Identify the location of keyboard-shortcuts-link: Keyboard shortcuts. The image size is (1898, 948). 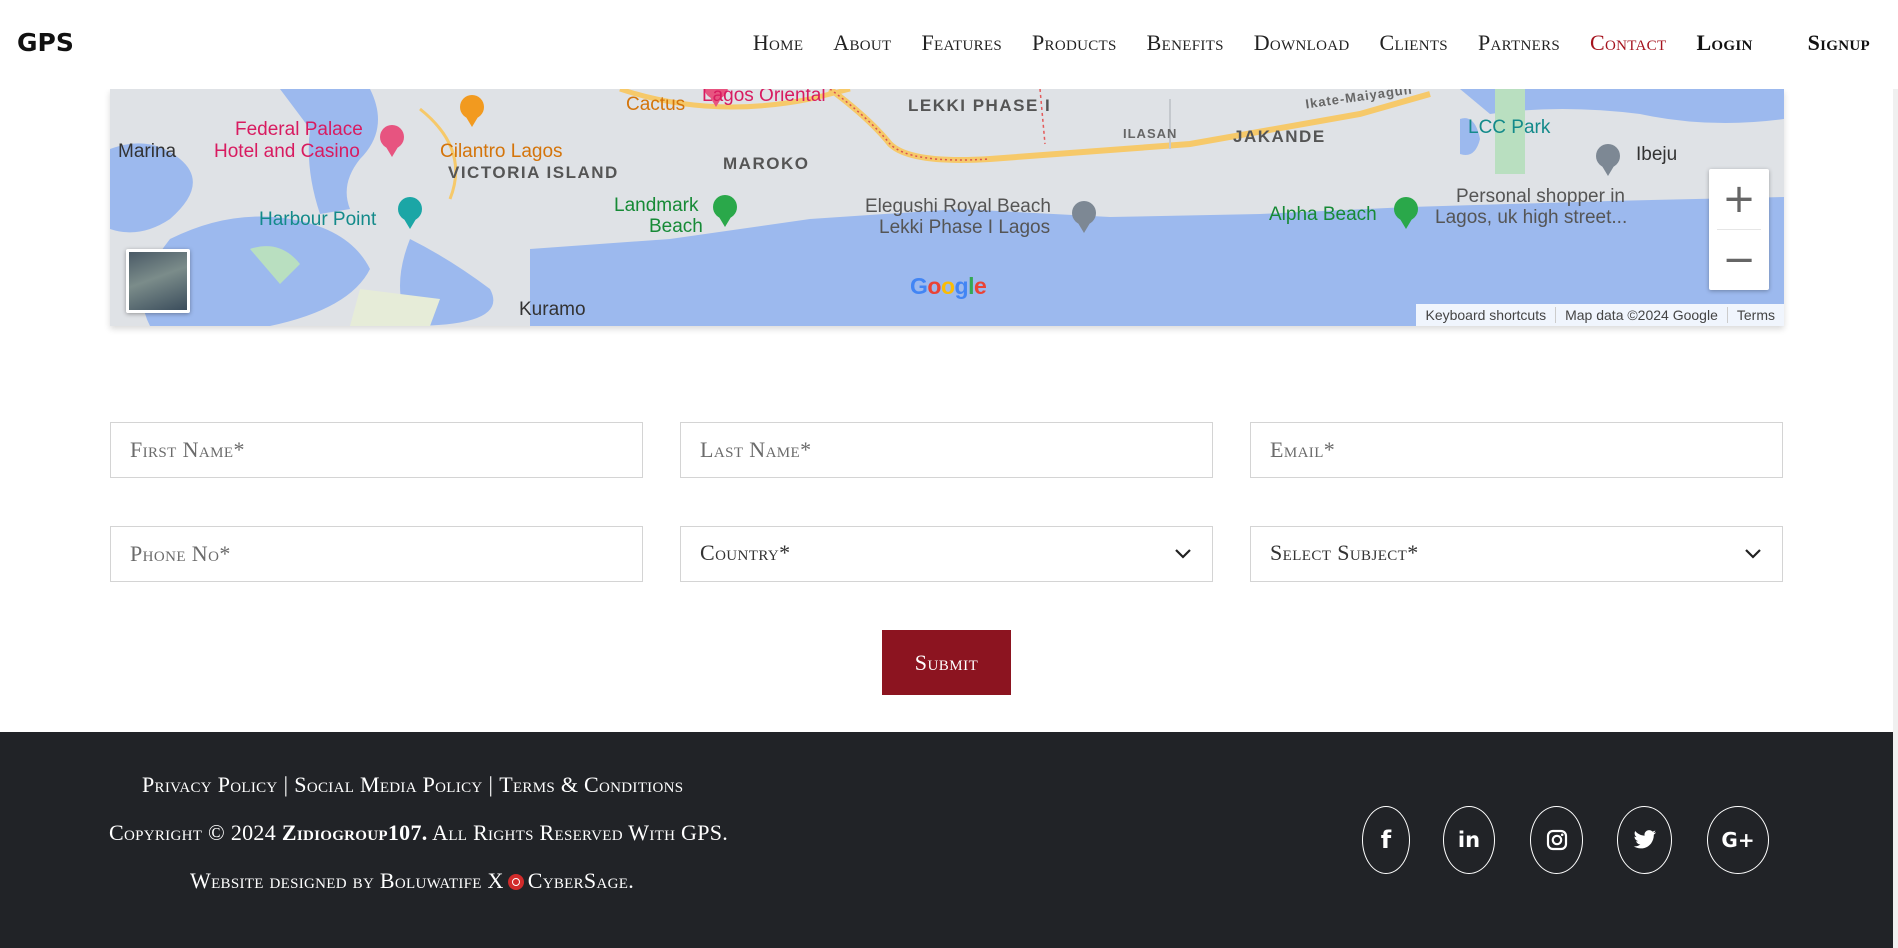
(1485, 315).